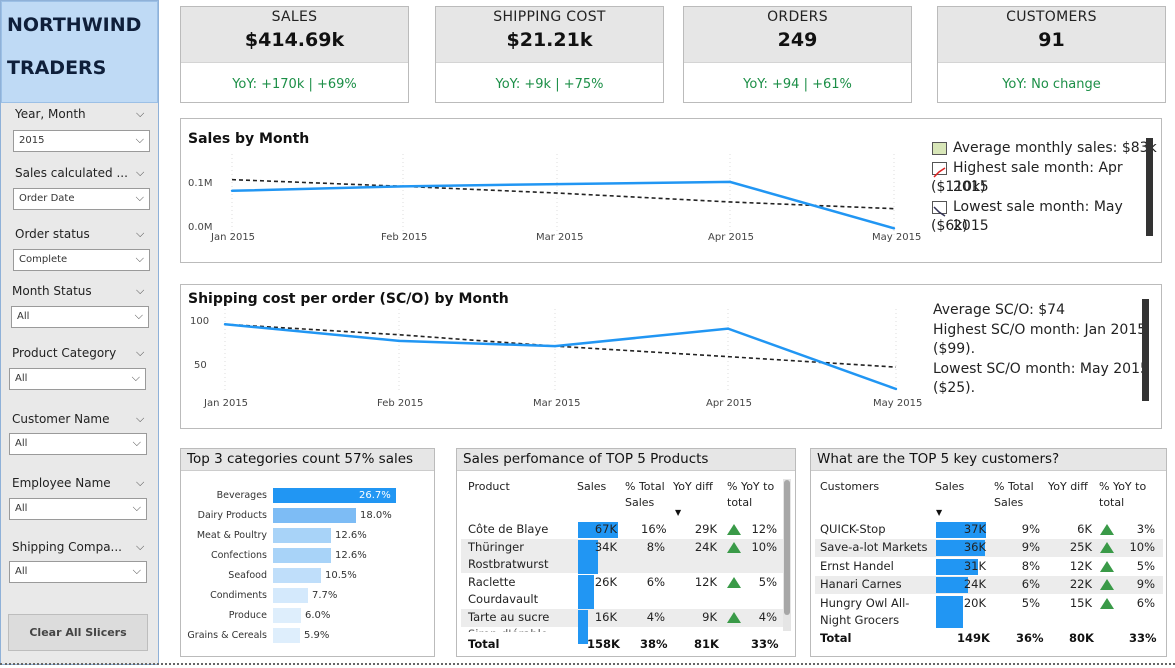 Image resolution: width=1175 pixels, height=668 pixels. Describe the element at coordinates (1145, 584) in the screenshot. I see `row-yoy-total: 9%` at that location.